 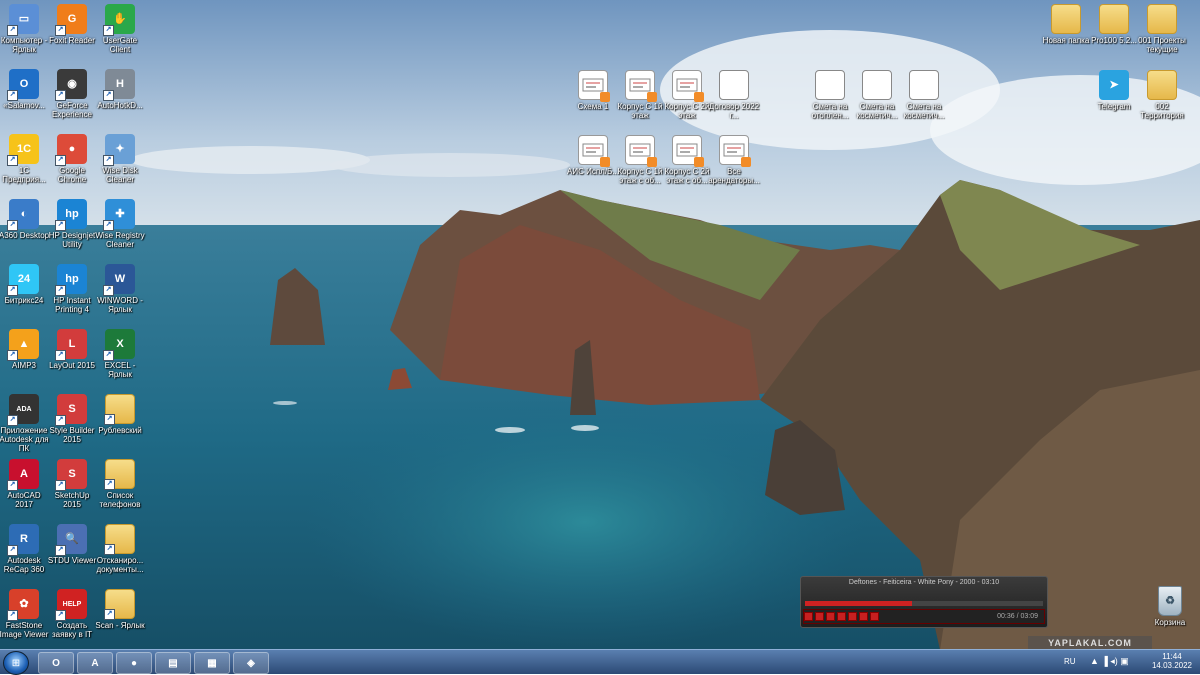 I want to click on wise-registry-icon: ✚ ↗, so click(x=119, y=215).